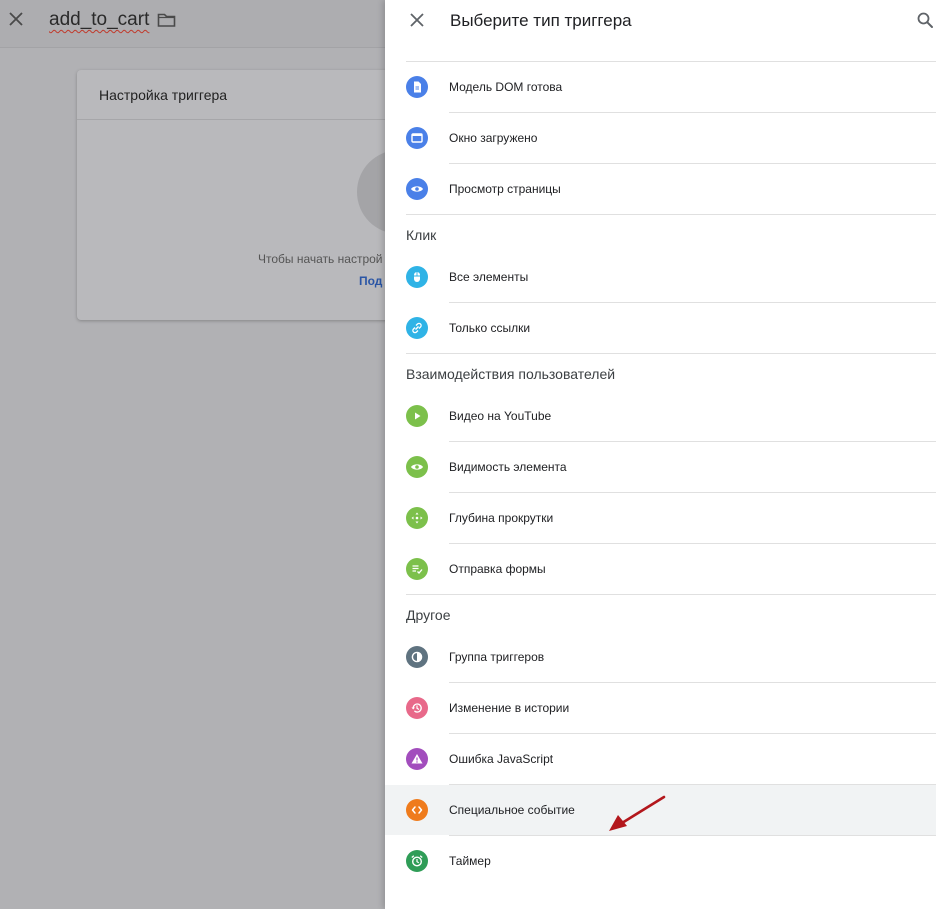  What do you see at coordinates (660, 861) in the screenshot?
I see `trigger-item: Таймер` at bounding box center [660, 861].